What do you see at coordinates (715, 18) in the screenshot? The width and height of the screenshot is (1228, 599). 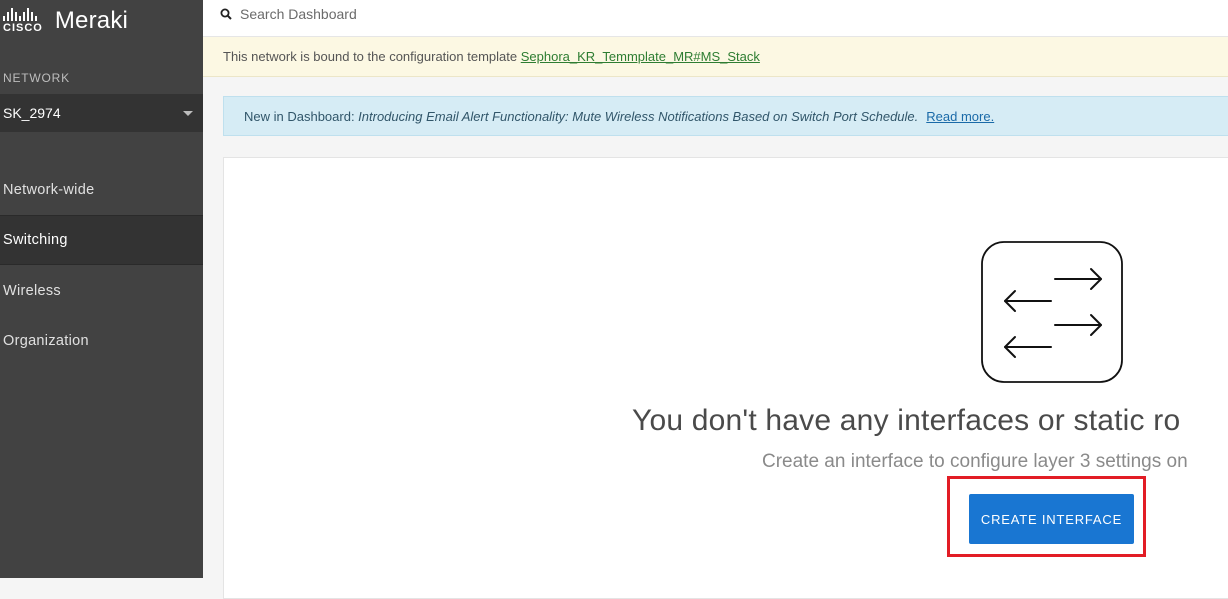 I see `top-search-bar: Search Dashboard` at bounding box center [715, 18].